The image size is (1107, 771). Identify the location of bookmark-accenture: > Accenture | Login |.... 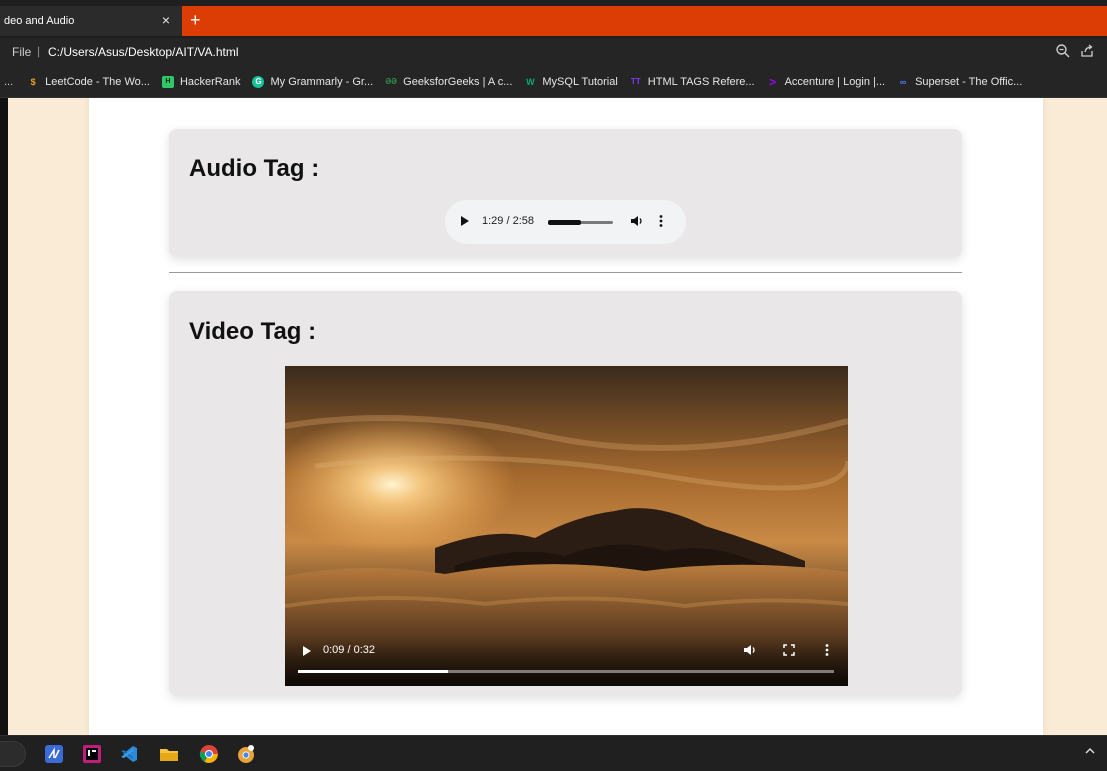
(826, 81).